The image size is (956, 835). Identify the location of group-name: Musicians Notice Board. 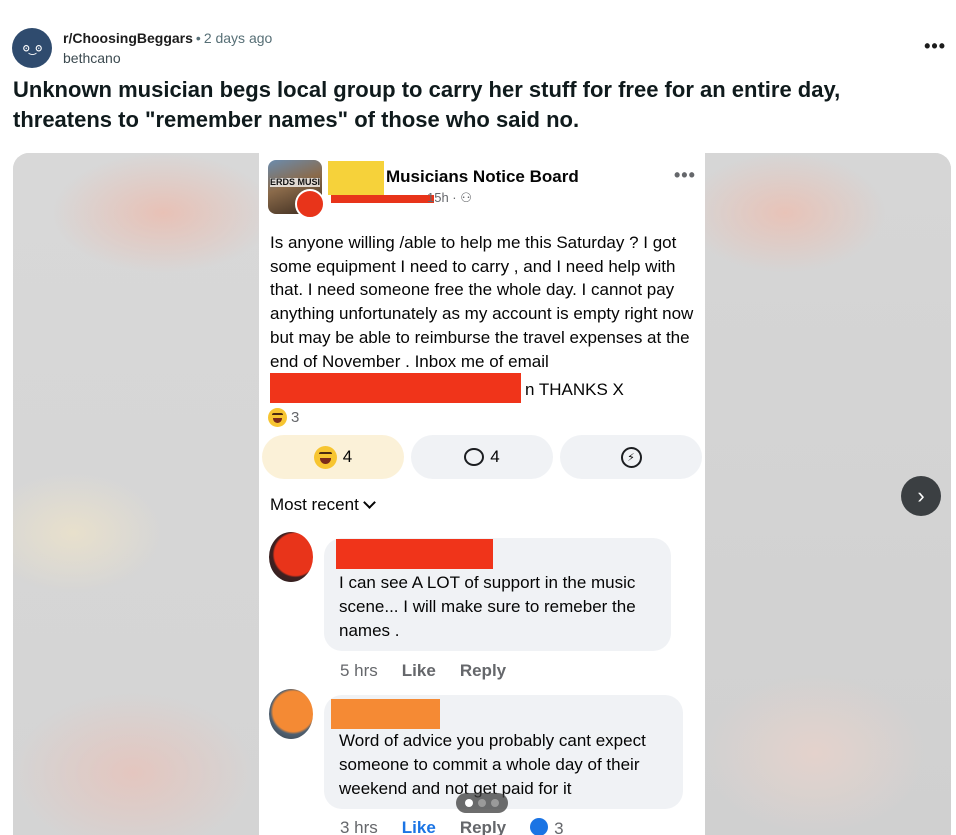
(482, 176).